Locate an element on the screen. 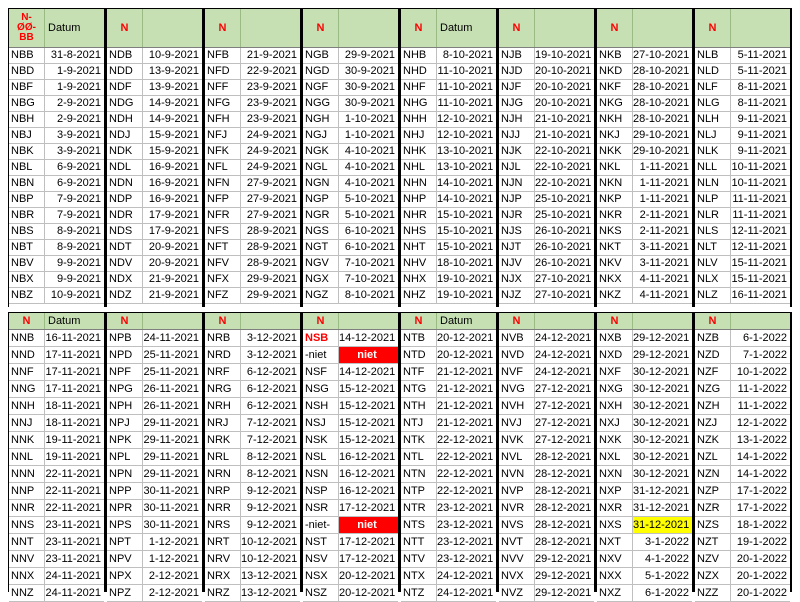 This screenshot has width=800, height=602. date-cell: 10-12-2021 is located at coordinates (270, 559).